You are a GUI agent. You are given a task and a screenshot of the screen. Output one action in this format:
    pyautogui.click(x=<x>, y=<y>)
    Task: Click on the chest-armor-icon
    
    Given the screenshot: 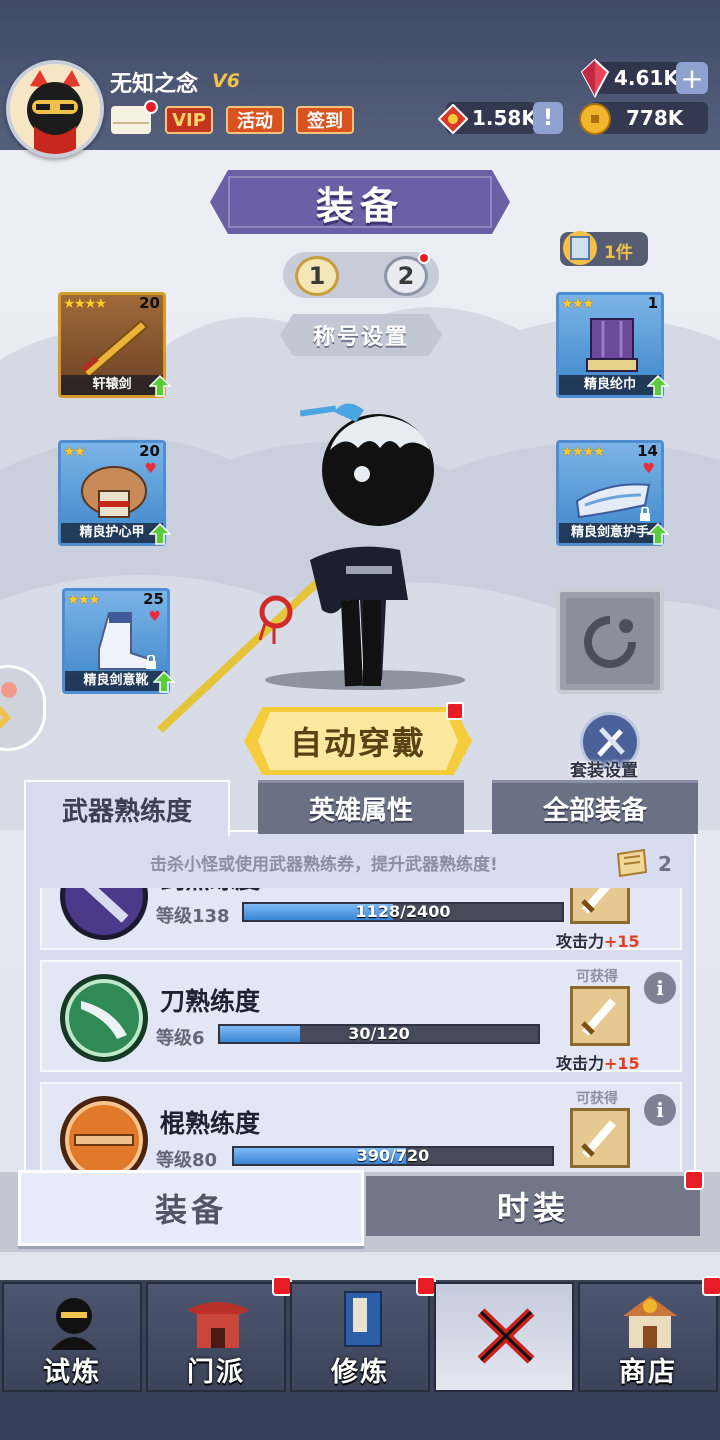 What is the action you would take?
    pyautogui.click(x=114, y=492)
    